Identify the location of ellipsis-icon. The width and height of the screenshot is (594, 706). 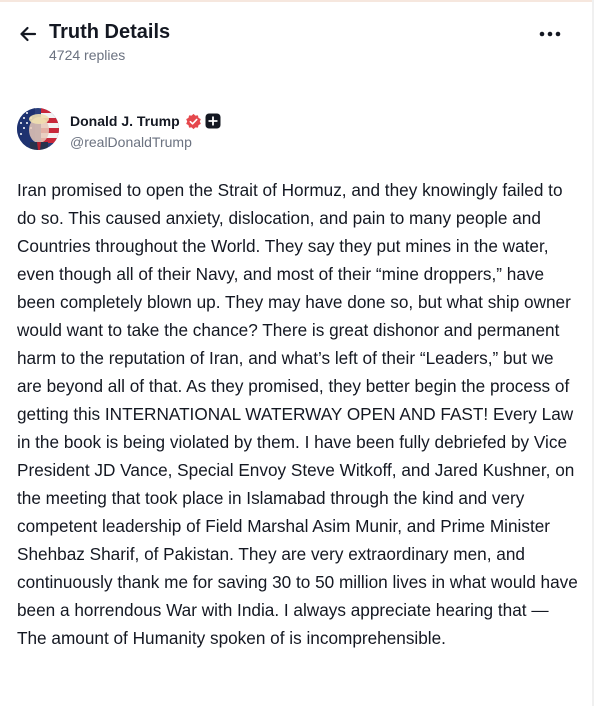
(550, 34).